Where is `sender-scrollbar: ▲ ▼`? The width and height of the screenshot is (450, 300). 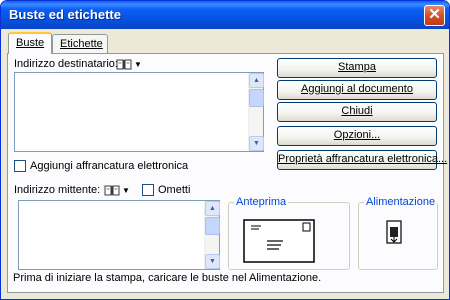
sender-scrollbar: ▲ ▼ is located at coordinates (212, 235).